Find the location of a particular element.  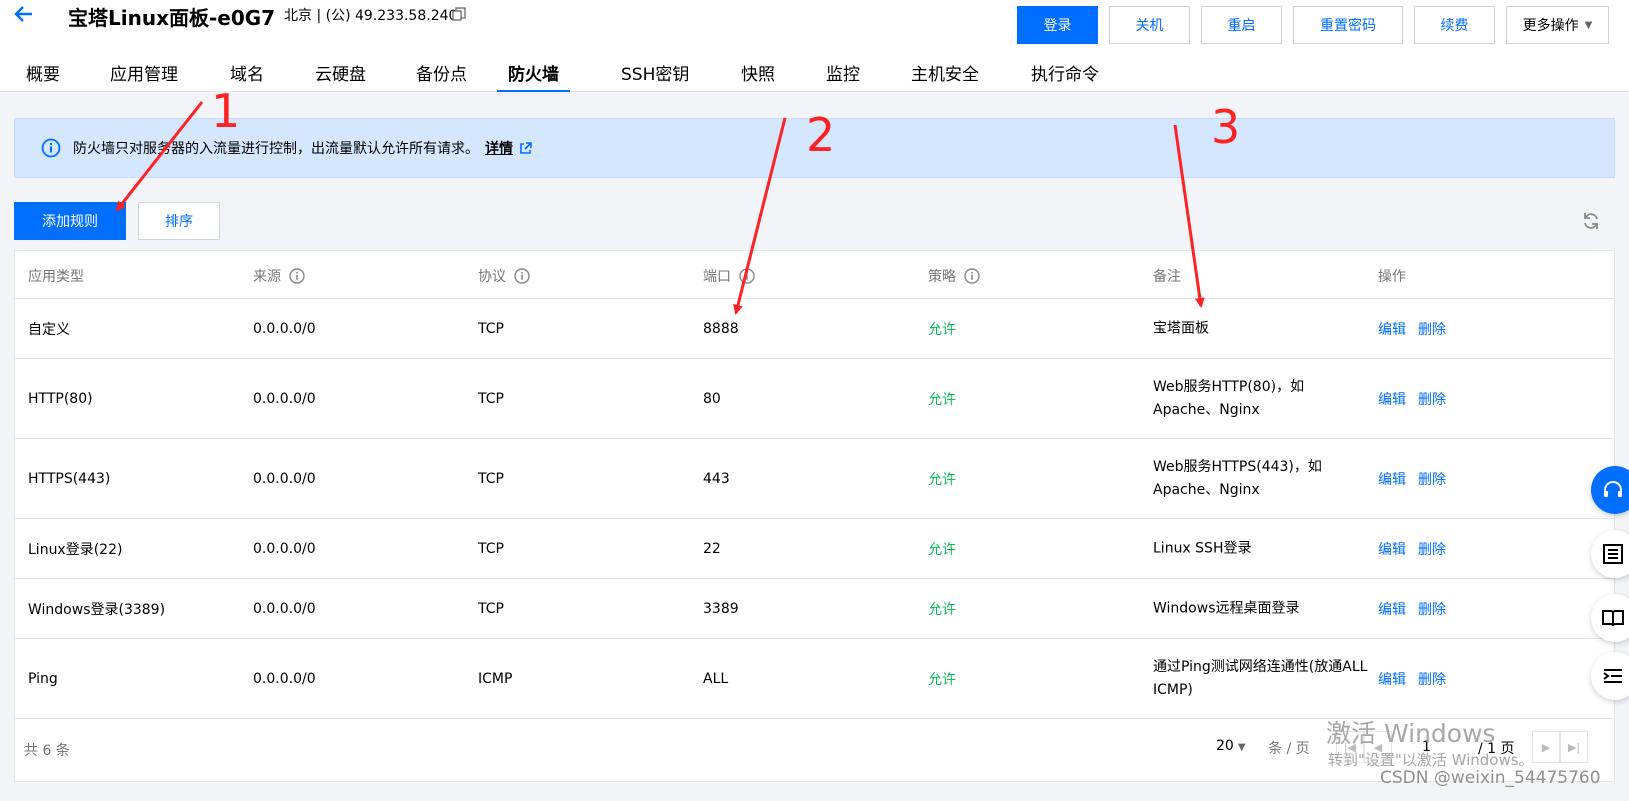

tab-monitor: 监控 is located at coordinates (843, 76).